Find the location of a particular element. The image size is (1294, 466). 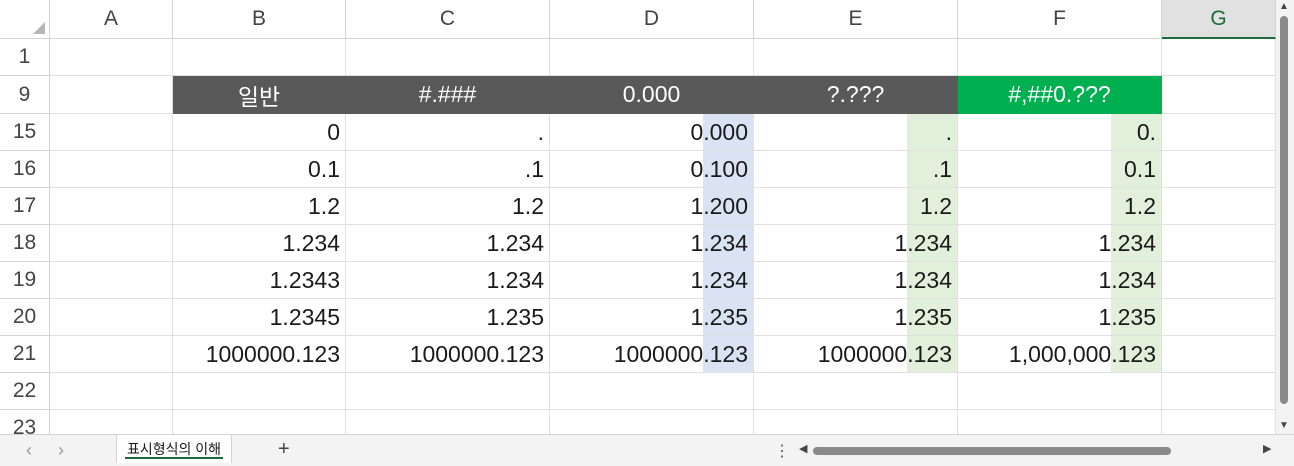

cell-a18 is located at coordinates (111, 243).